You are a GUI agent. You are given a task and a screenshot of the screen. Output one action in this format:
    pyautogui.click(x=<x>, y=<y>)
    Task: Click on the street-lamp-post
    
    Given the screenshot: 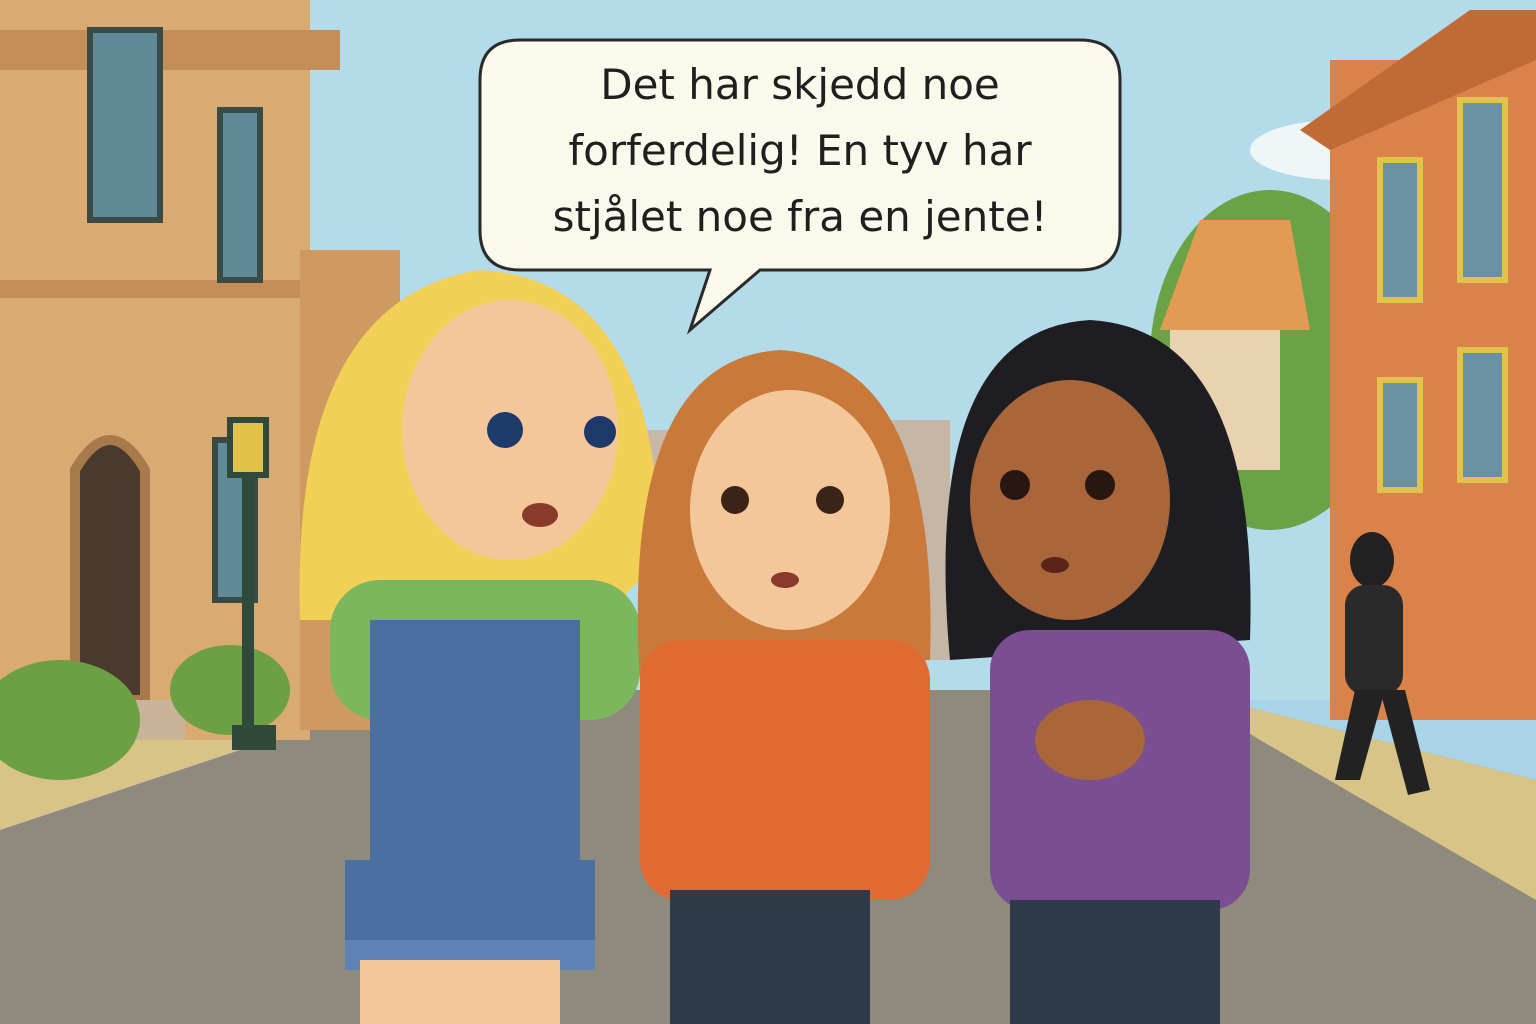 What is the action you would take?
    pyautogui.click(x=248, y=600)
    